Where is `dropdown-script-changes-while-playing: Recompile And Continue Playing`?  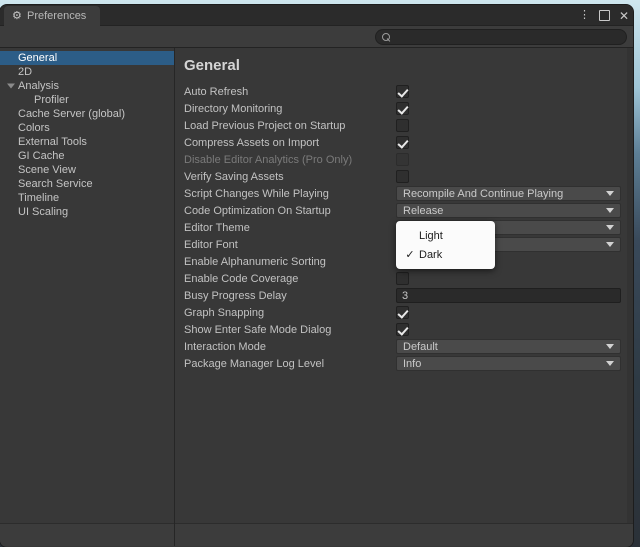
dropdown-script-changes-while-playing: Recompile And Continue Playing is located at coordinates (508, 193).